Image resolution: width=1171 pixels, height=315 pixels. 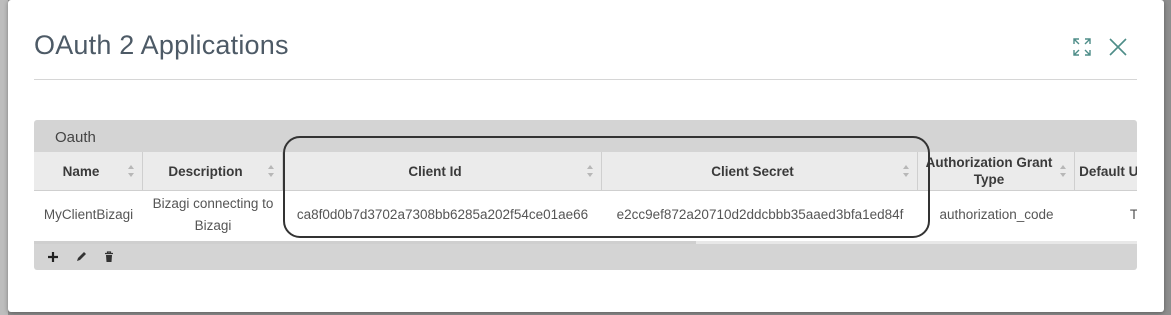 I want to click on table-toolbar, so click(x=81, y=257).